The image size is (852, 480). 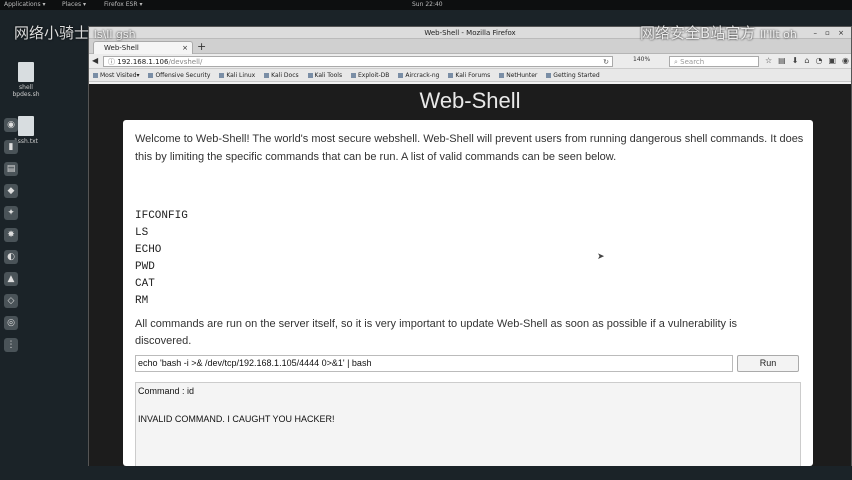 I want to click on app-grid-icon: ⋮, so click(x=11, y=345).